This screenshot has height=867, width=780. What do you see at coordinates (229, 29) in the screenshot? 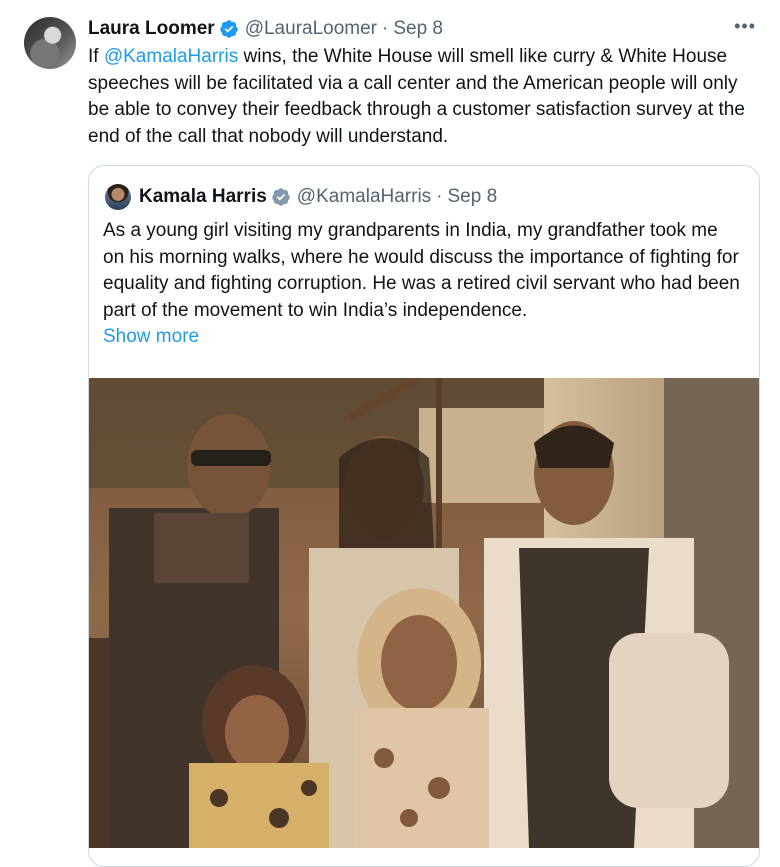
I see `verified-badge-icon` at bounding box center [229, 29].